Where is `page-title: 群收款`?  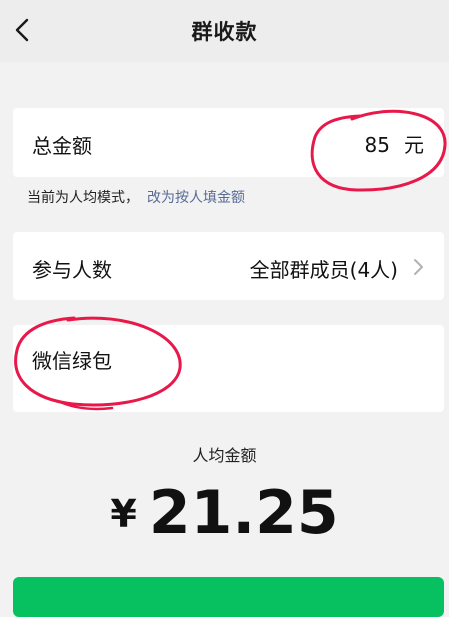 page-title: 群收款 is located at coordinates (224, 32).